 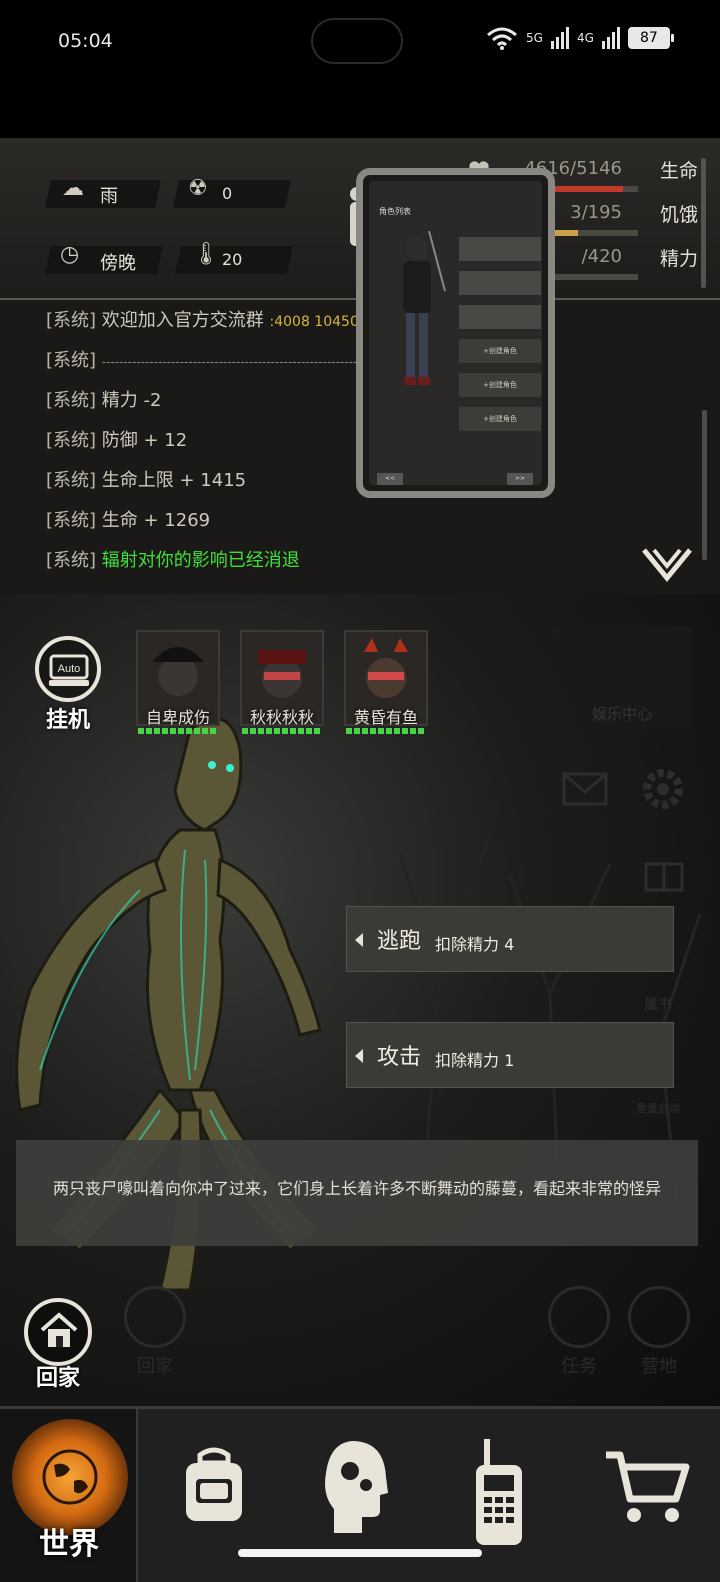 What do you see at coordinates (385, 717) in the screenshot?
I see `party-name: 黄昏有鱼` at bounding box center [385, 717].